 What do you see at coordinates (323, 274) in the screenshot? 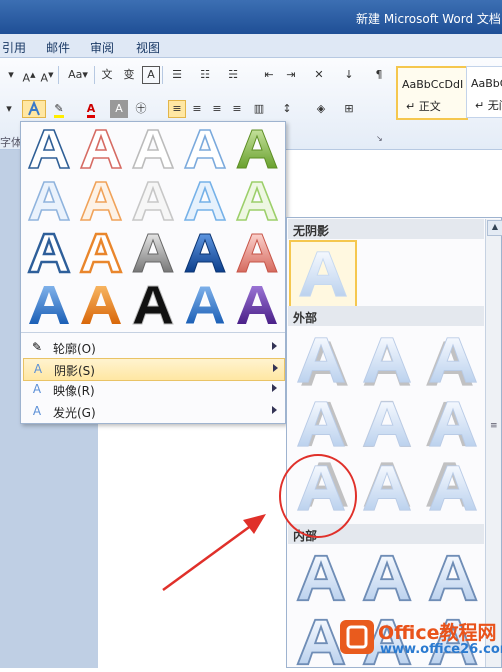
I see `shadow-none-option` at bounding box center [323, 274].